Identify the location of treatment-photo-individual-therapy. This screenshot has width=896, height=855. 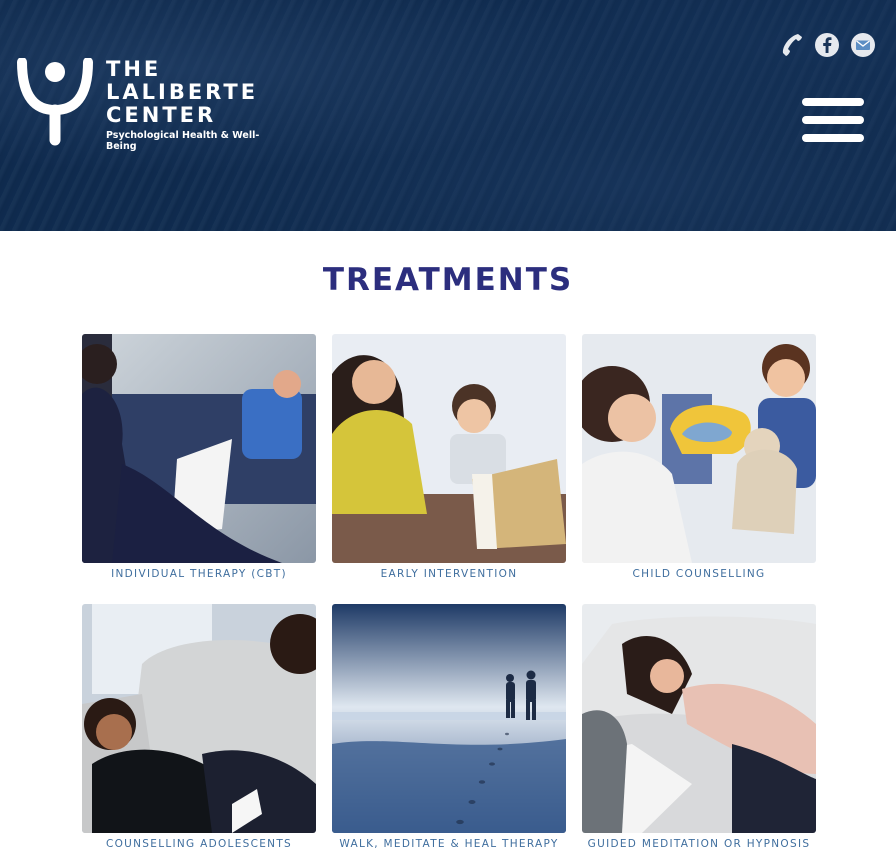
(199, 448).